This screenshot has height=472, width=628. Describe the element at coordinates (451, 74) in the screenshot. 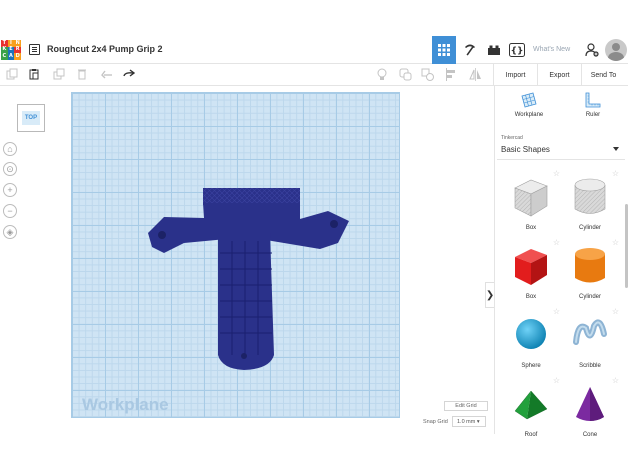

I see `align-icon` at that location.